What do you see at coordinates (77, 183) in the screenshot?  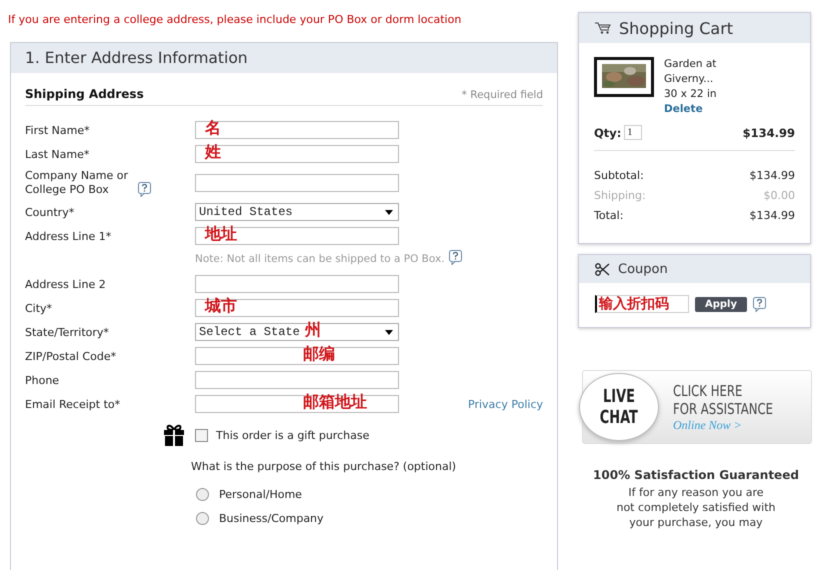 I see `field-label: Company Name or College PO Box` at bounding box center [77, 183].